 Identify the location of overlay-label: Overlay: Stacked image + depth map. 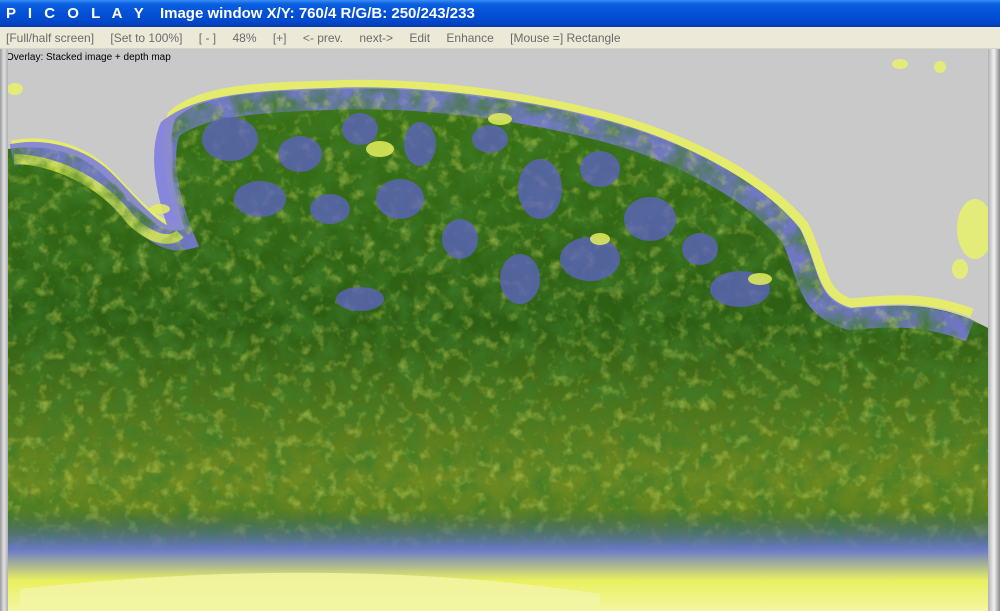
(88, 57).